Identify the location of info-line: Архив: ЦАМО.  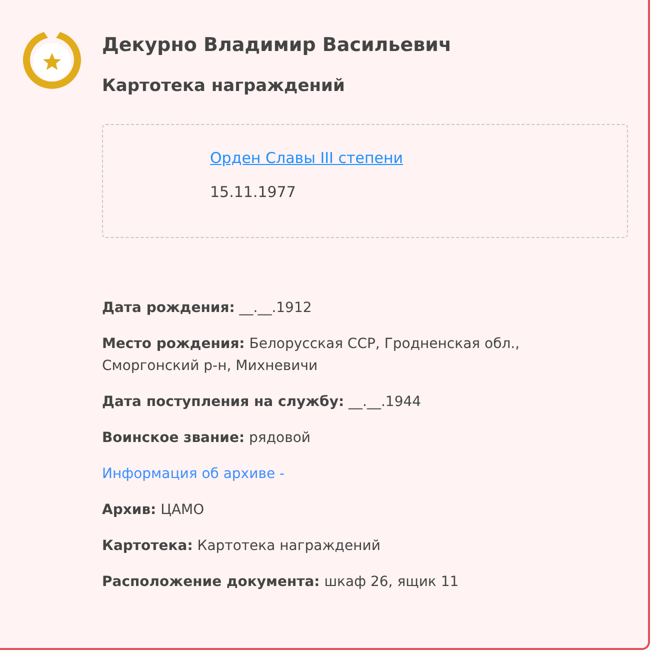
(154, 510).